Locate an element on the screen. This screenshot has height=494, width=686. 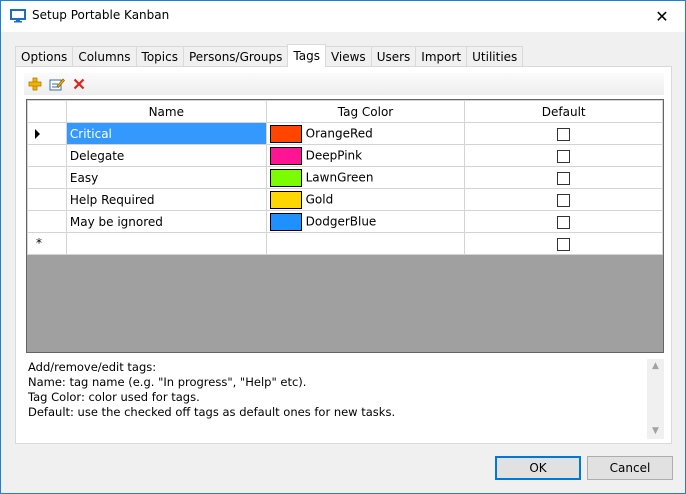
new-tag-name-cell is located at coordinates (166, 243).